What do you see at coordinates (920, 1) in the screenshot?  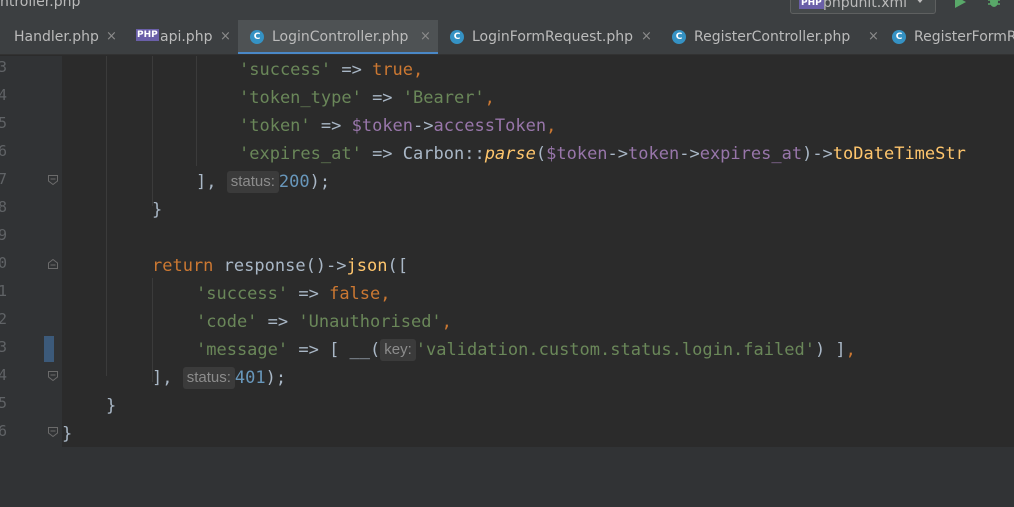 I see `chevron-down-icon` at bounding box center [920, 1].